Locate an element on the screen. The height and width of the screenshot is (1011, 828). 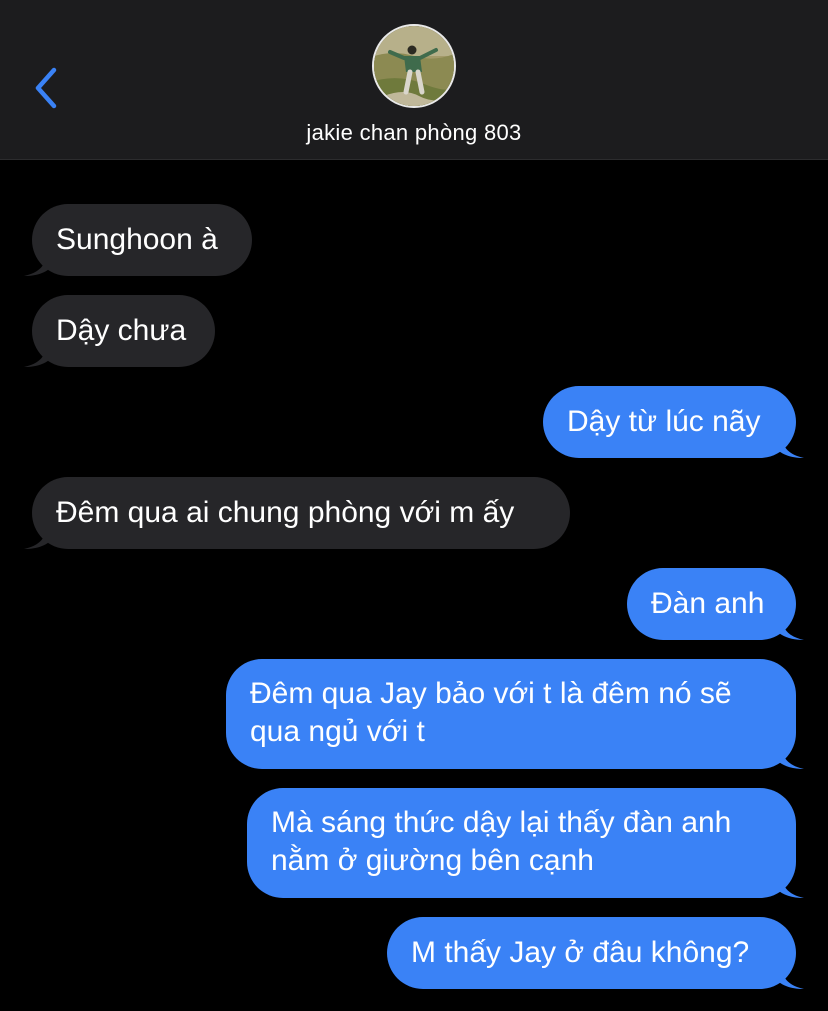
chevron-left-icon is located at coordinates (46, 88).